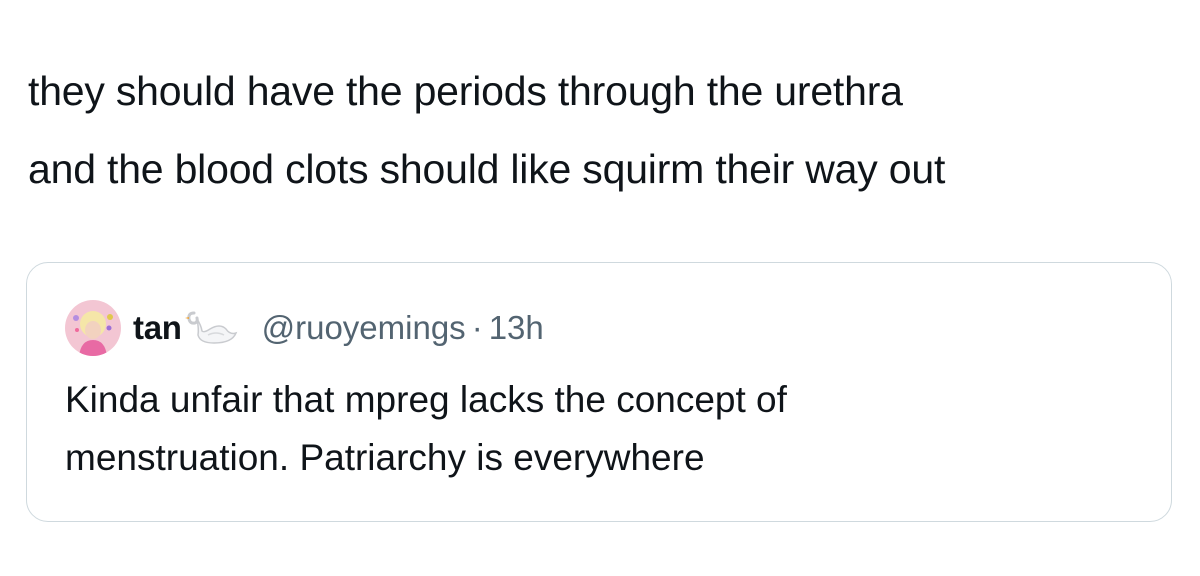  I want to click on avatar-photo-icon, so click(93, 328).